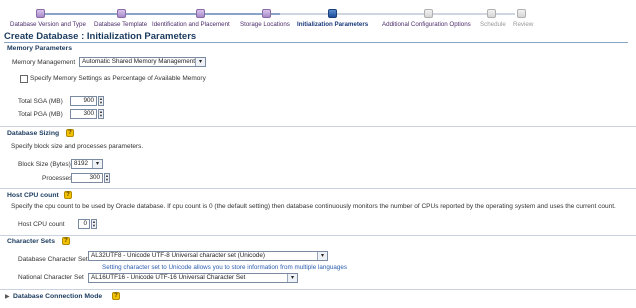  I want to click on train-line-todo, so click(397, 14).